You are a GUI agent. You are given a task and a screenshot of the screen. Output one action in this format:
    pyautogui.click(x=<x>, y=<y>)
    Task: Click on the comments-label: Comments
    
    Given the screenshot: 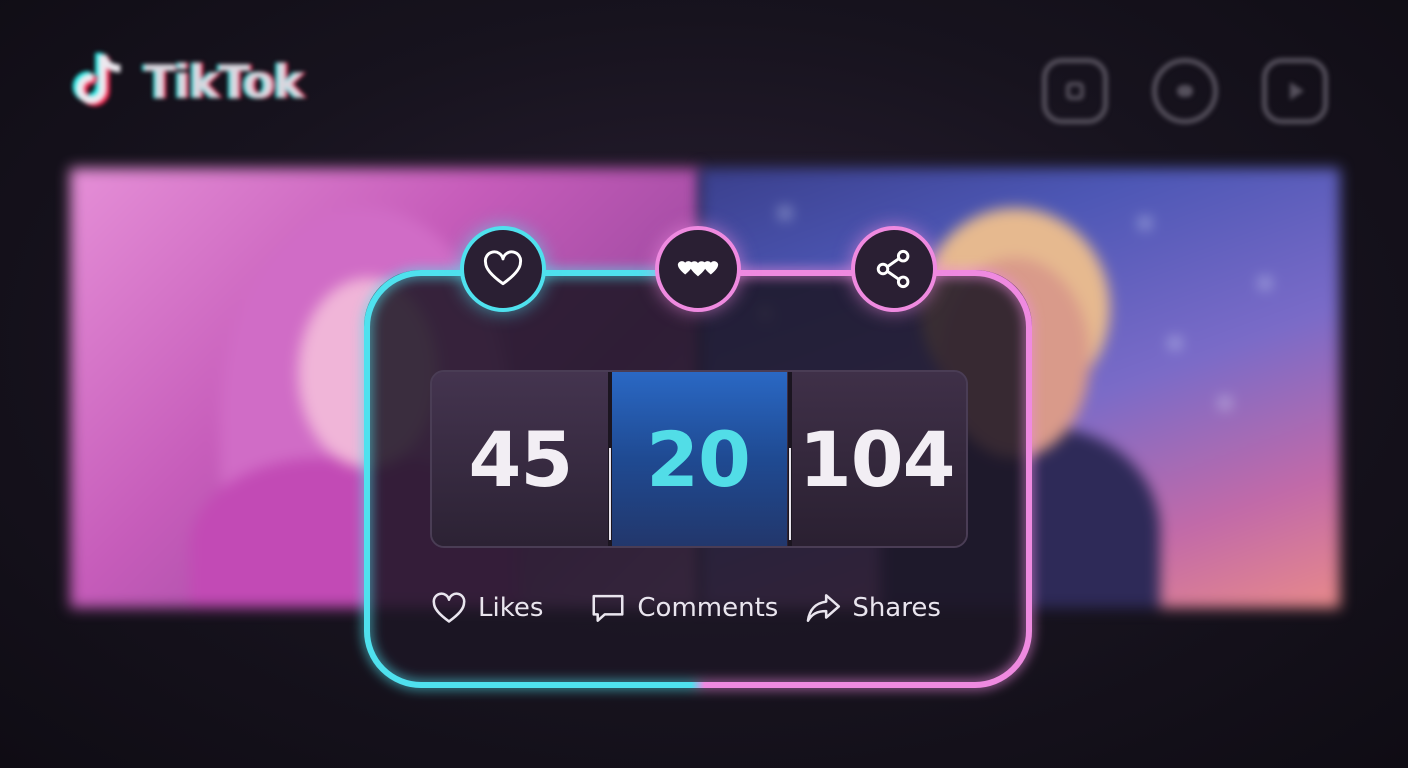 What is the action you would take?
    pyautogui.click(x=683, y=608)
    